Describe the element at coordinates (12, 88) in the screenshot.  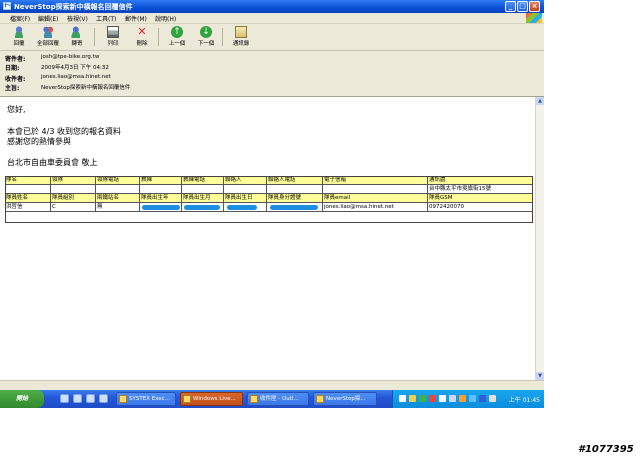
I see `subject-label: 主旨:` at that location.